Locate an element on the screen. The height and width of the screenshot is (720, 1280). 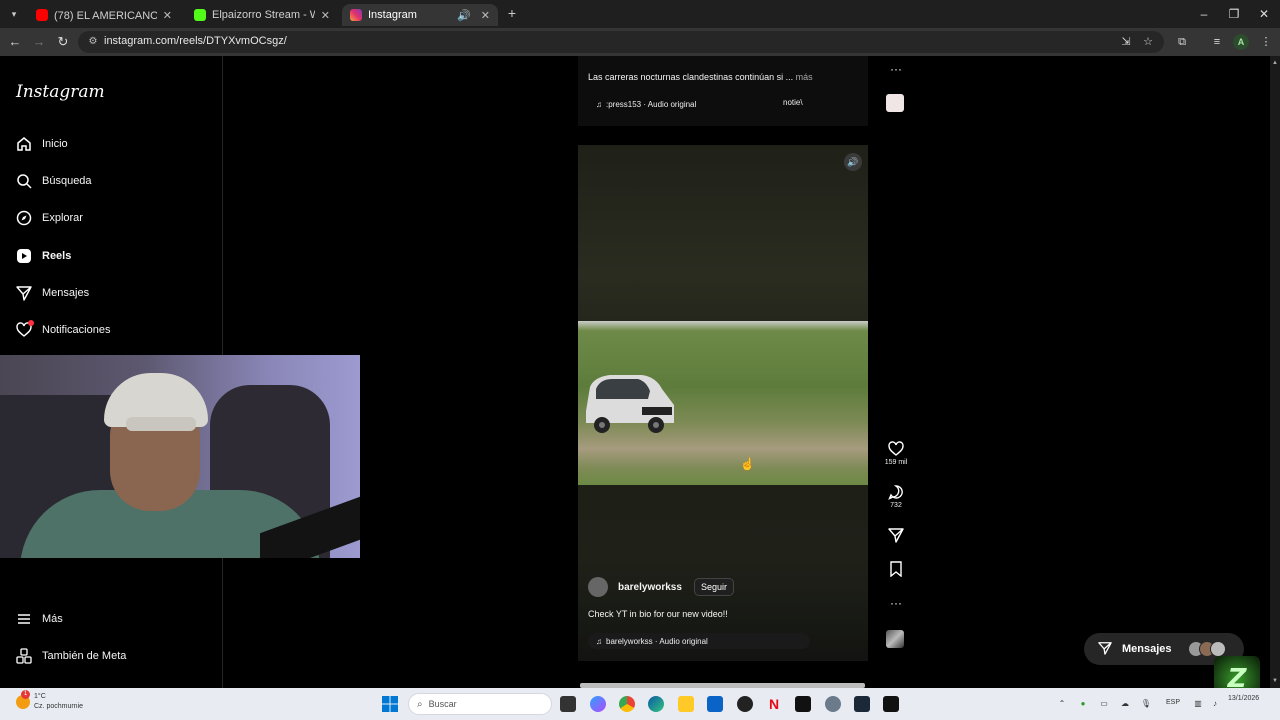
reel-caption: Check YT in bio for our new video!! is located at coordinates (658, 614).